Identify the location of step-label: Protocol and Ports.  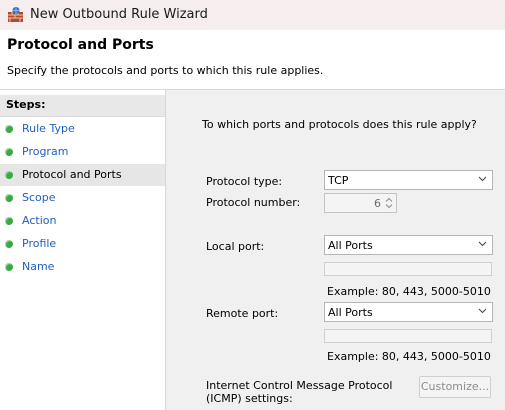
(72, 174).